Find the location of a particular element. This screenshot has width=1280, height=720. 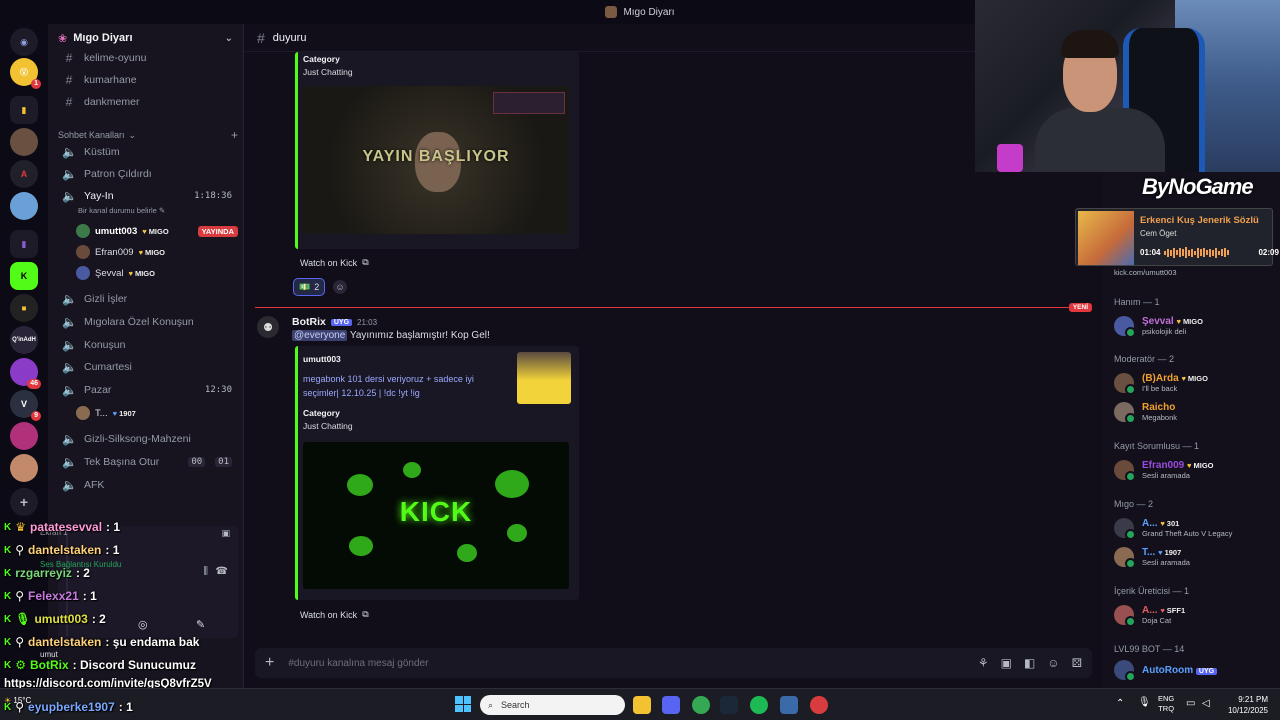

kick-icon: K is located at coordinates (8, 665).